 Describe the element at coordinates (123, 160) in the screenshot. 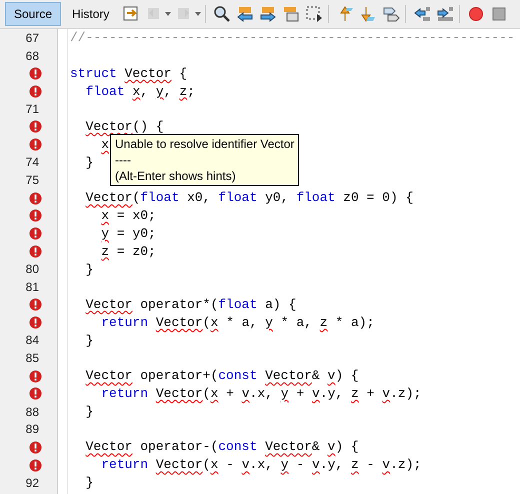

I see `tooltip-text: ----` at that location.